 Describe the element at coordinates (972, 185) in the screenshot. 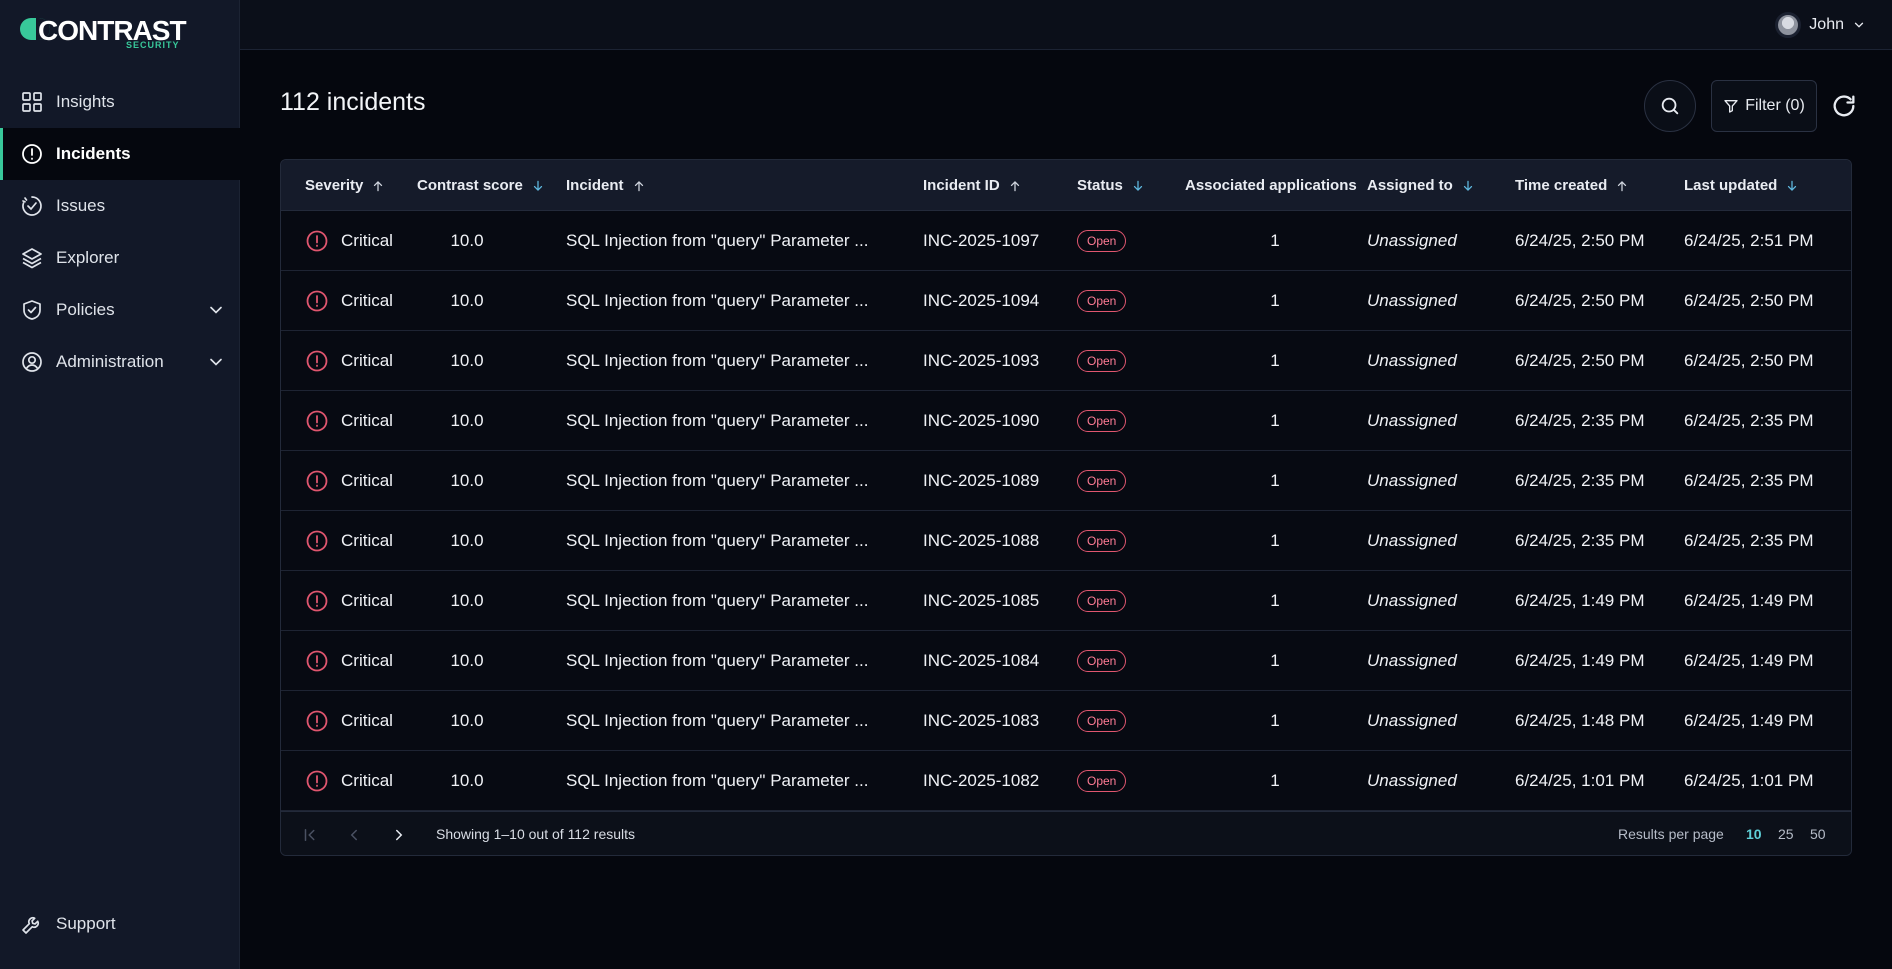

I see `column-header-incident-id: Incident ID` at that location.